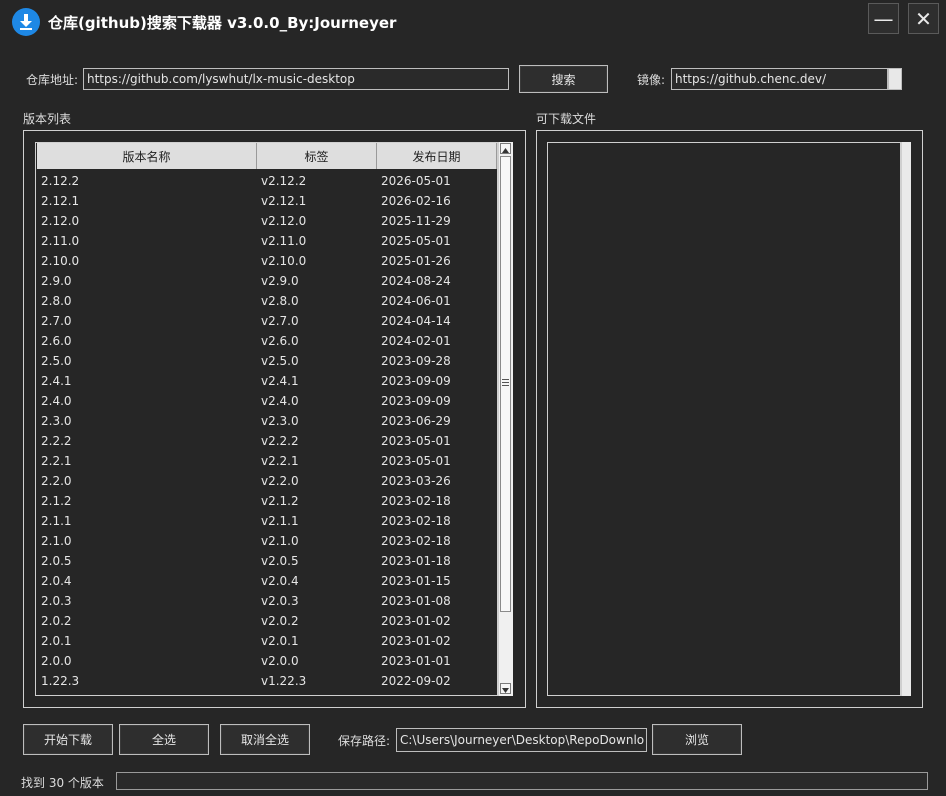  What do you see at coordinates (416, 201) in the screenshot?
I see `version-date-cell: 2026-02-16` at bounding box center [416, 201].